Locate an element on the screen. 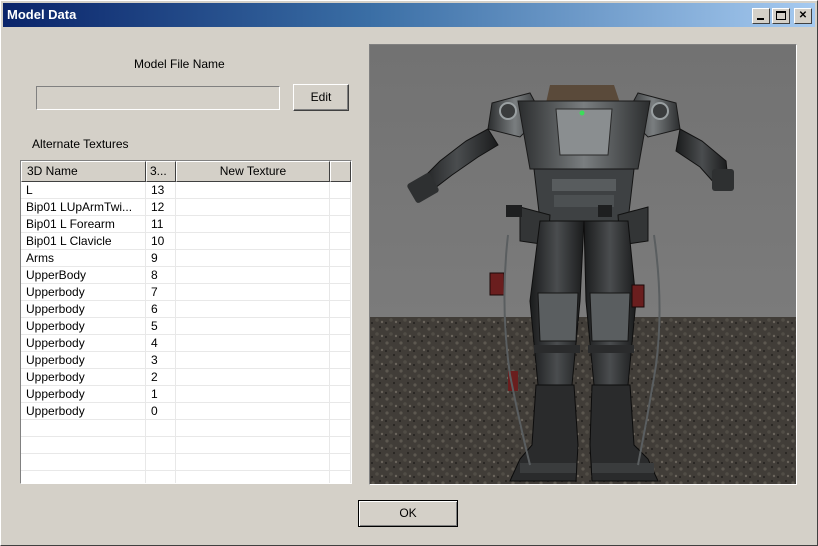 Image resolution: width=818 pixels, height=546 pixels. model-file-name-label: Model File Name is located at coordinates (179, 64).